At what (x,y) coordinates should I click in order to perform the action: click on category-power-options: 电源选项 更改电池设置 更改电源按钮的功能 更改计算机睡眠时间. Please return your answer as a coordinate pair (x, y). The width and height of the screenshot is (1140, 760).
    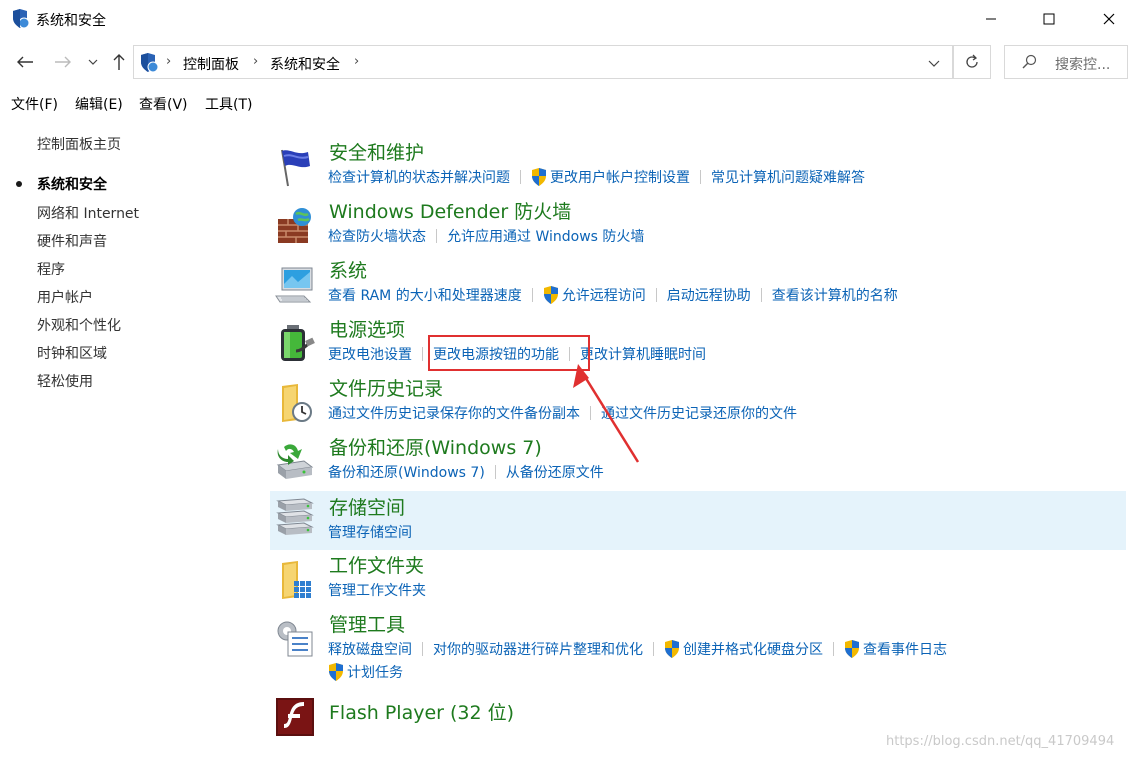
    Looking at the image, I should click on (698, 346).